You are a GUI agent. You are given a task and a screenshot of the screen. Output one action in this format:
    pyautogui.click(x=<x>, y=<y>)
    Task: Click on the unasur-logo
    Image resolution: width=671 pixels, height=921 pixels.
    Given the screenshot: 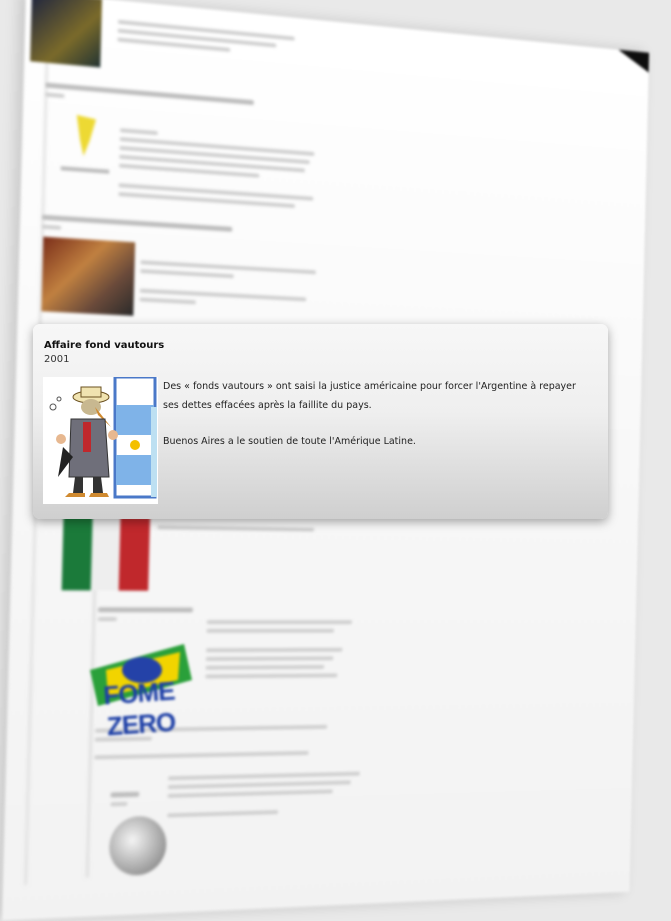 What is the action you would take?
    pyautogui.click(x=86, y=145)
    